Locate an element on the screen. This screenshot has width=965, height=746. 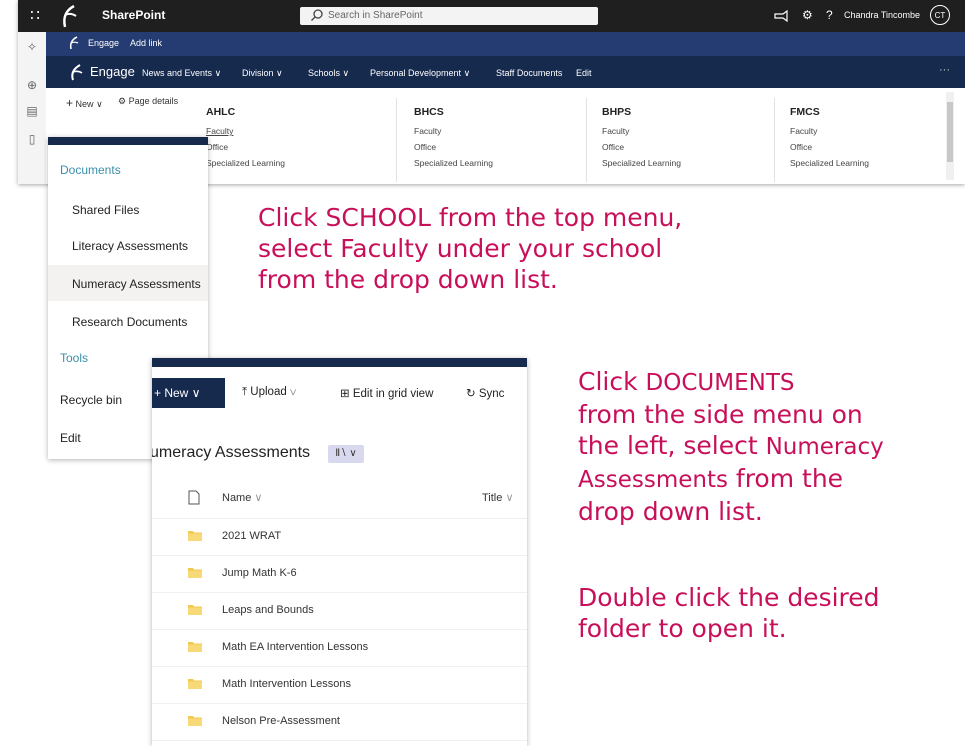
tools-header: Tools is located at coordinates (74, 358).